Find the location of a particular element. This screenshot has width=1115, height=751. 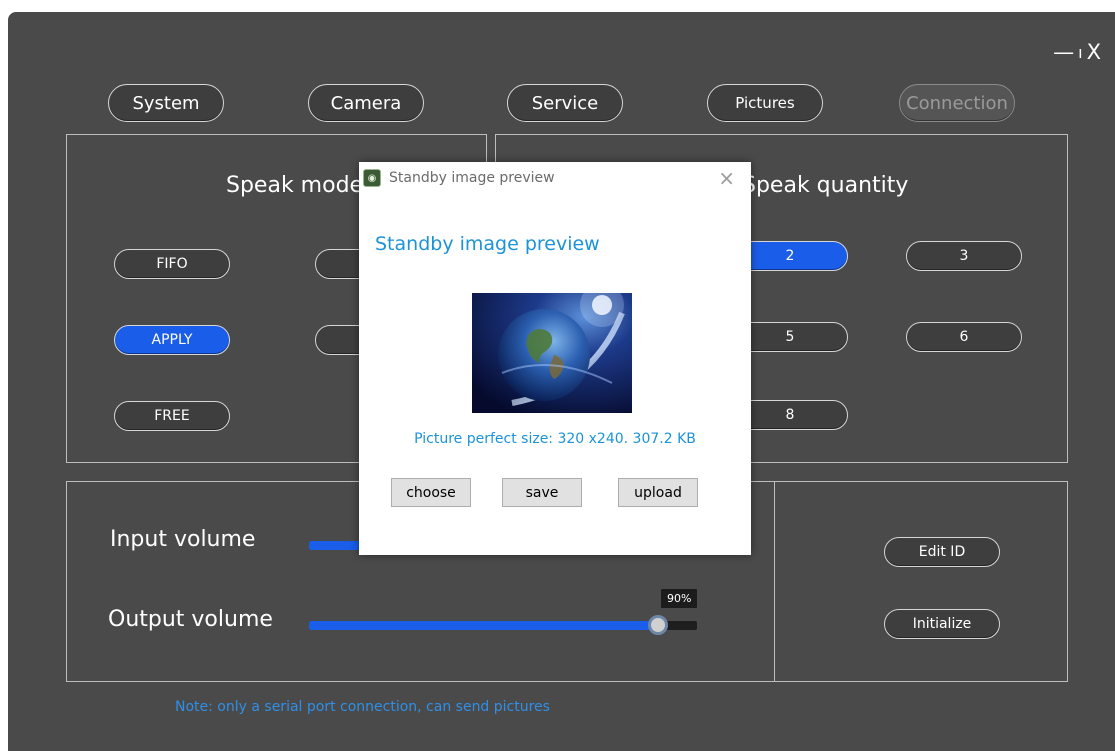

close-button: X is located at coordinates (1096, 52).